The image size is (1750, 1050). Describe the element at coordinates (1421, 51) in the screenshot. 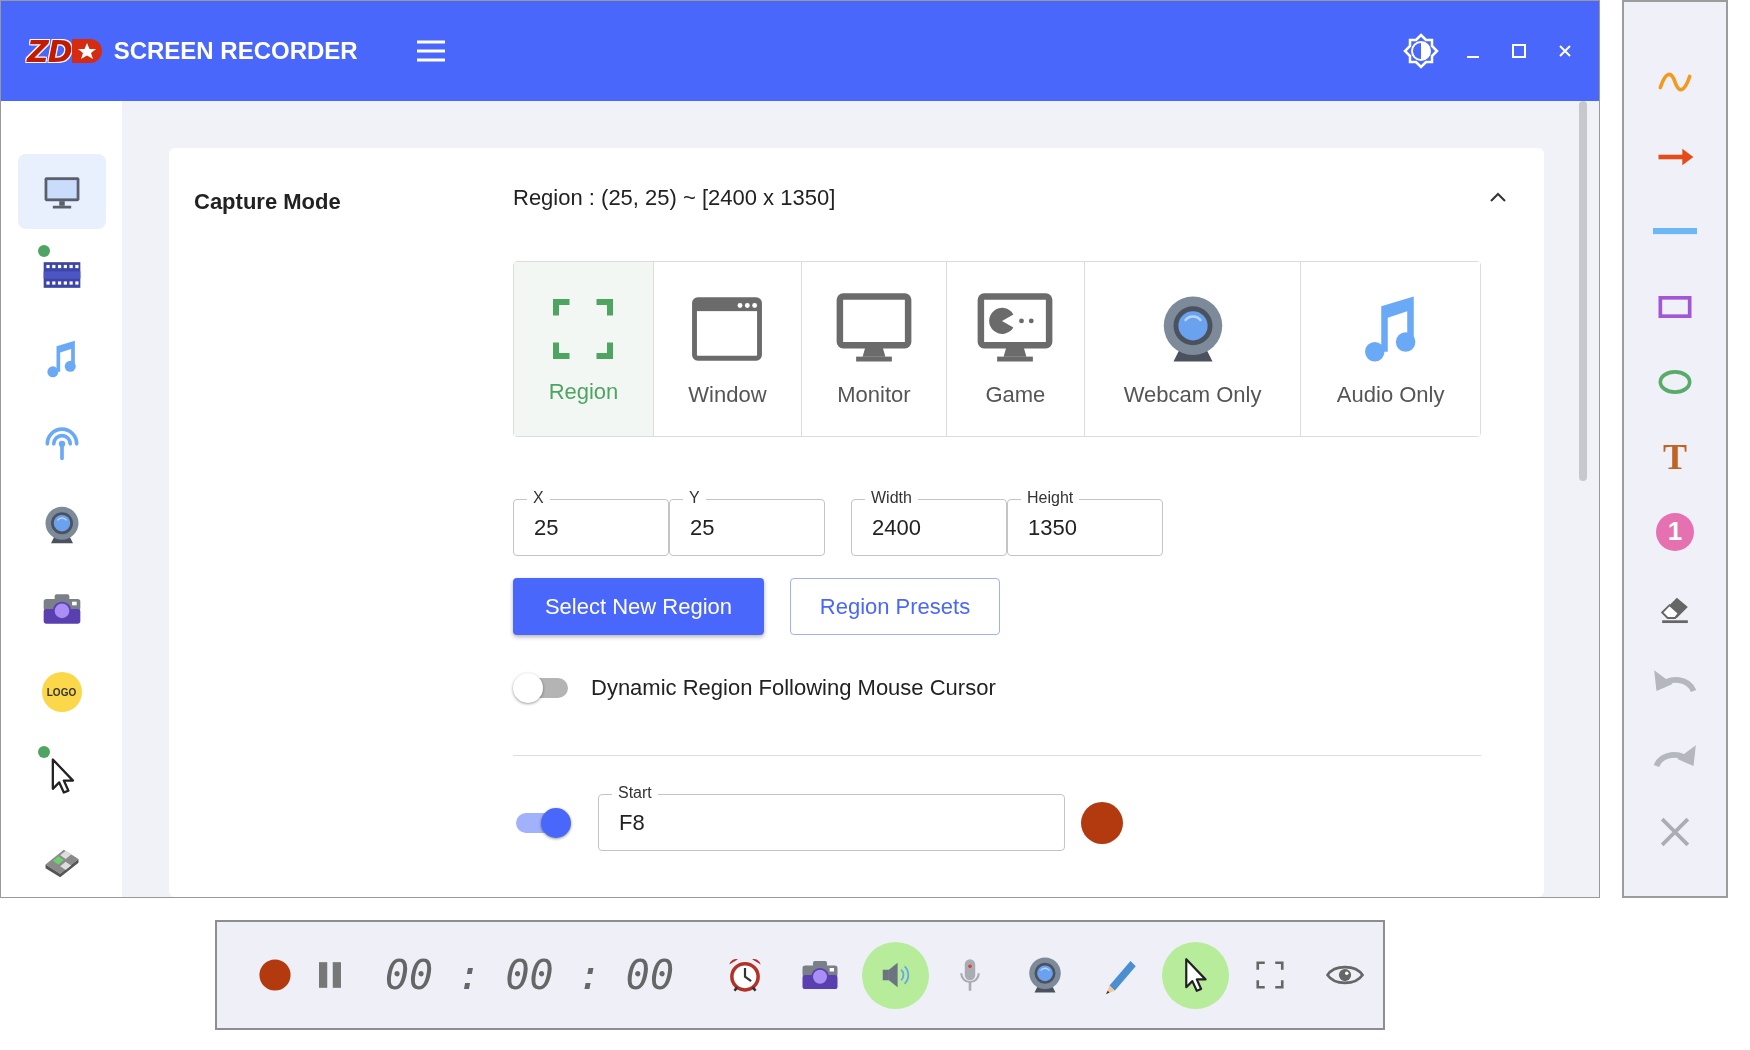

I see `brightness-icon` at that location.